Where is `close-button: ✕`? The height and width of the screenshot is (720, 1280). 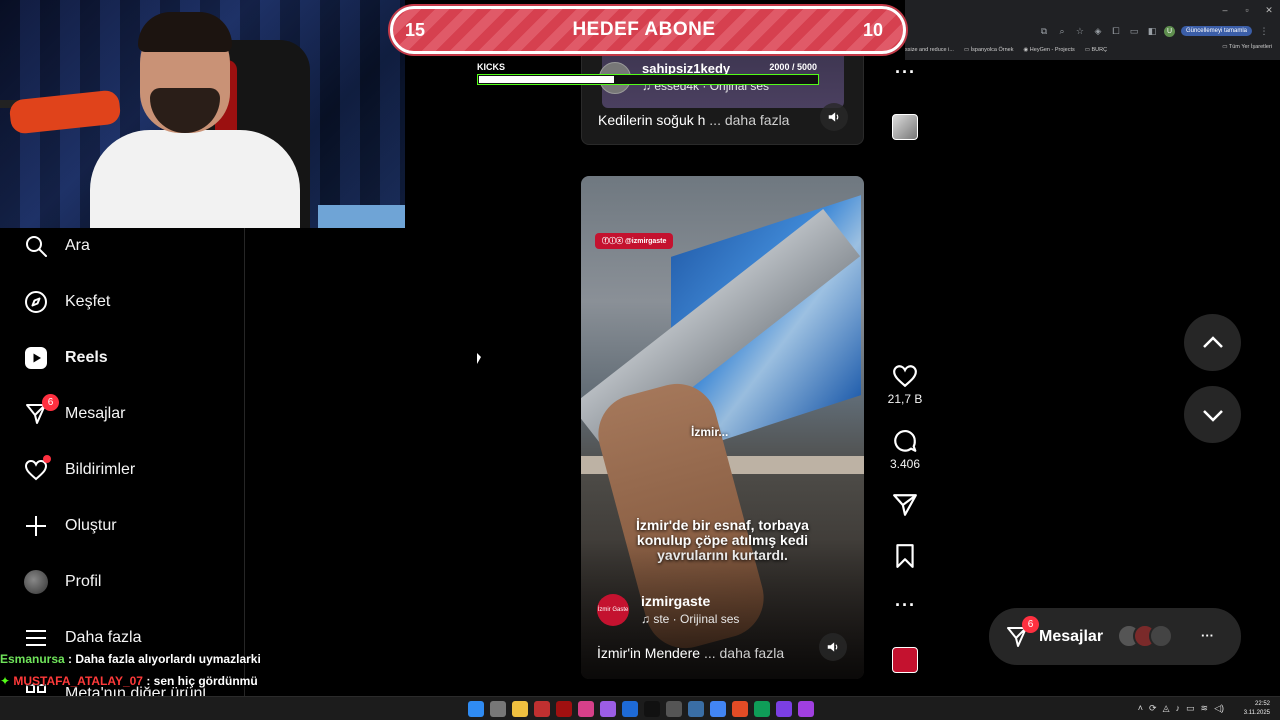
close-button: ✕ is located at coordinates (1269, 10).